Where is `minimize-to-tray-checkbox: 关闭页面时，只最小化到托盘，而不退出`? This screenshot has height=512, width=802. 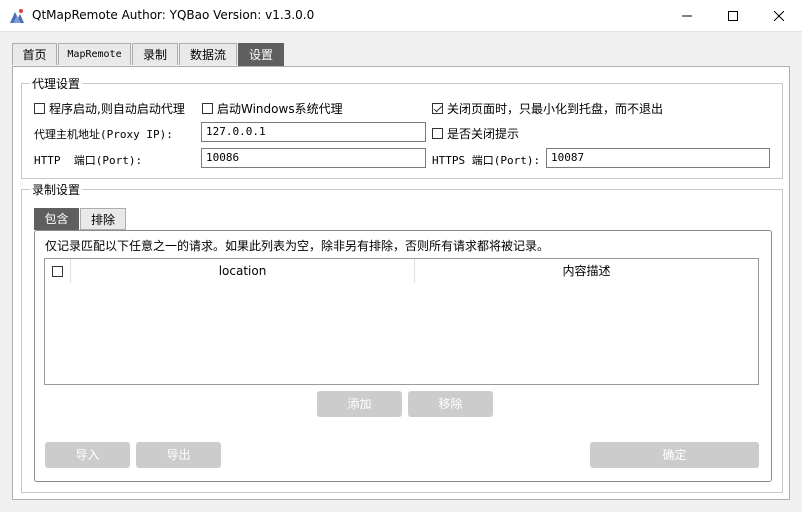 minimize-to-tray-checkbox: 关闭页面时，只最小化到托盘，而不退出 is located at coordinates (547, 108).